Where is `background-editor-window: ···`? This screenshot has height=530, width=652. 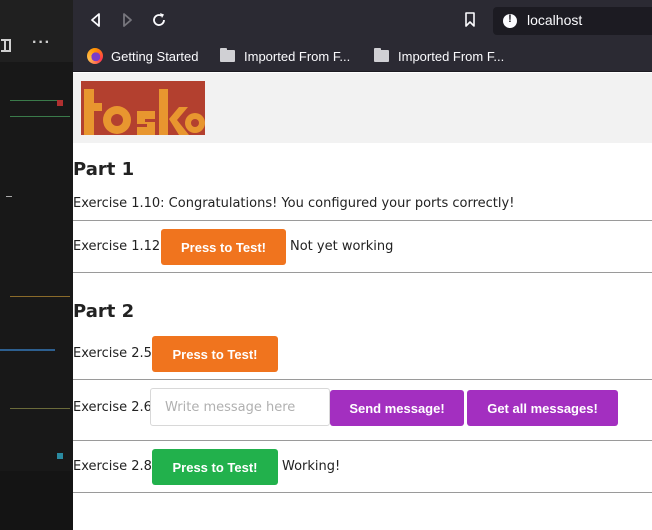
background-editor-window: ··· is located at coordinates (36, 265).